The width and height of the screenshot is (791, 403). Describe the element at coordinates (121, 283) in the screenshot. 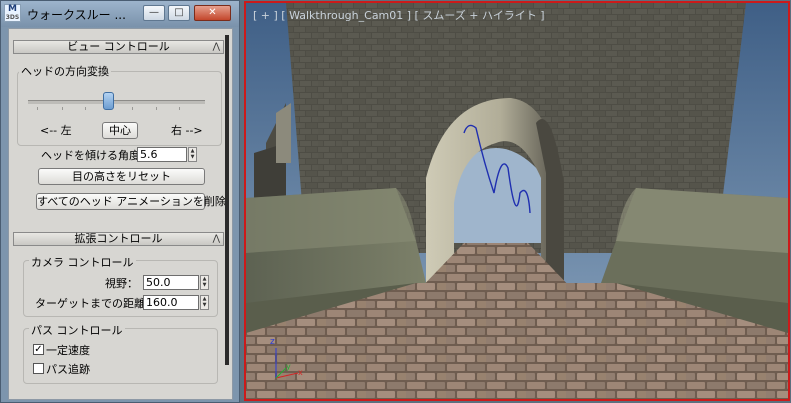

I see `fov-label: 視野：` at that location.